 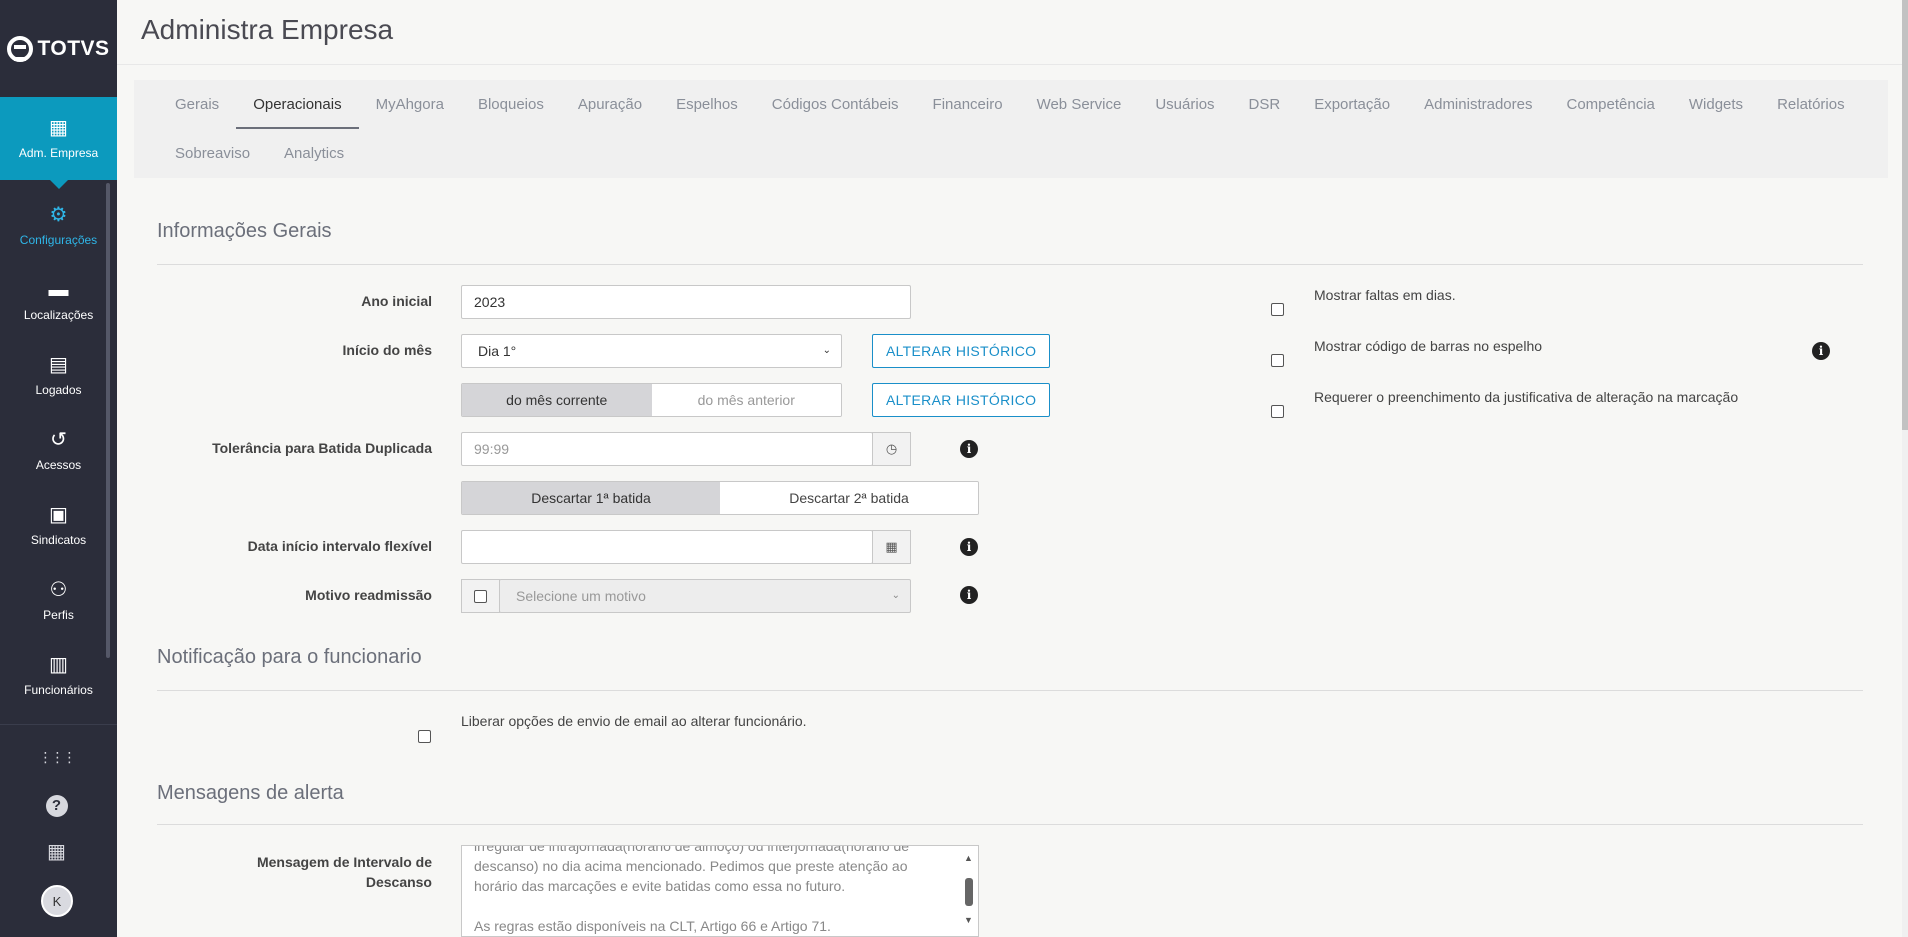 I want to click on brand-name: TOTVS, so click(x=73, y=48).